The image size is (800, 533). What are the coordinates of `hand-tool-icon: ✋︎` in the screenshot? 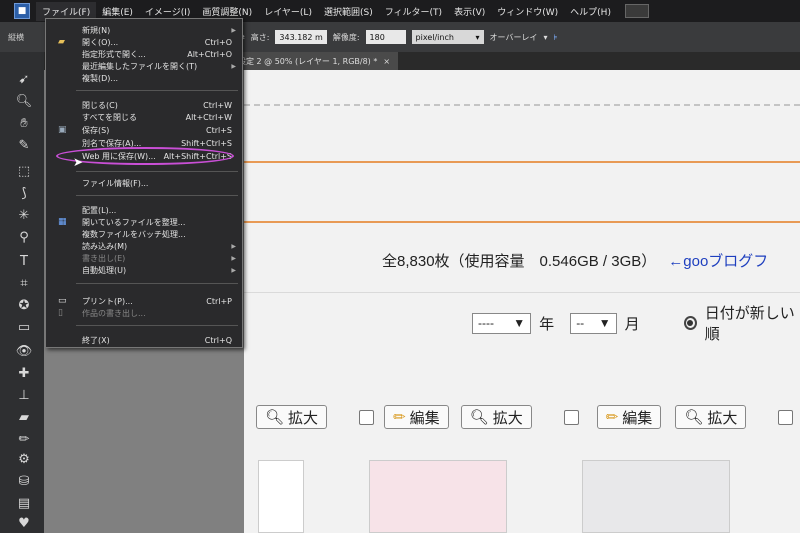 It's located at (24, 123).